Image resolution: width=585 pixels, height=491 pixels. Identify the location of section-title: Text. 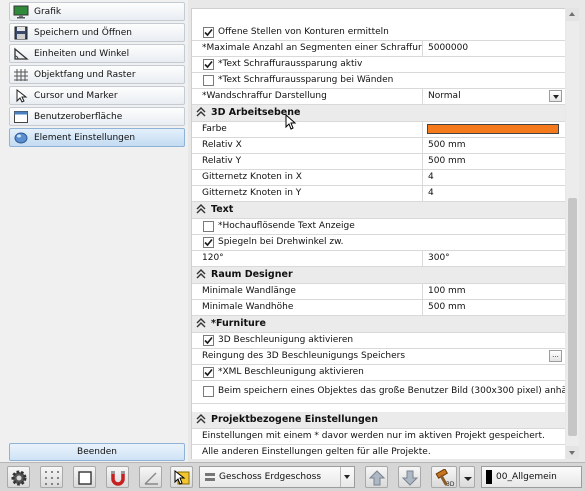
(222, 209).